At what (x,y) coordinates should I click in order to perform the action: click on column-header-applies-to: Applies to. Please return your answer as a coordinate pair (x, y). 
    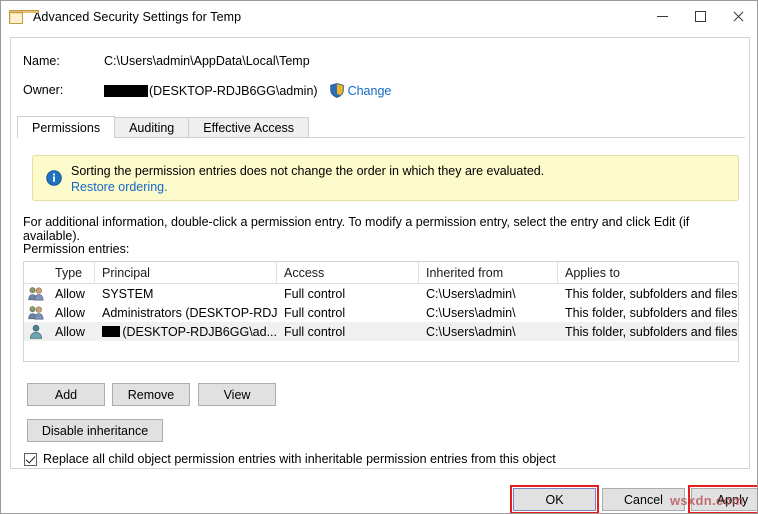
    Looking at the image, I should click on (648, 273).